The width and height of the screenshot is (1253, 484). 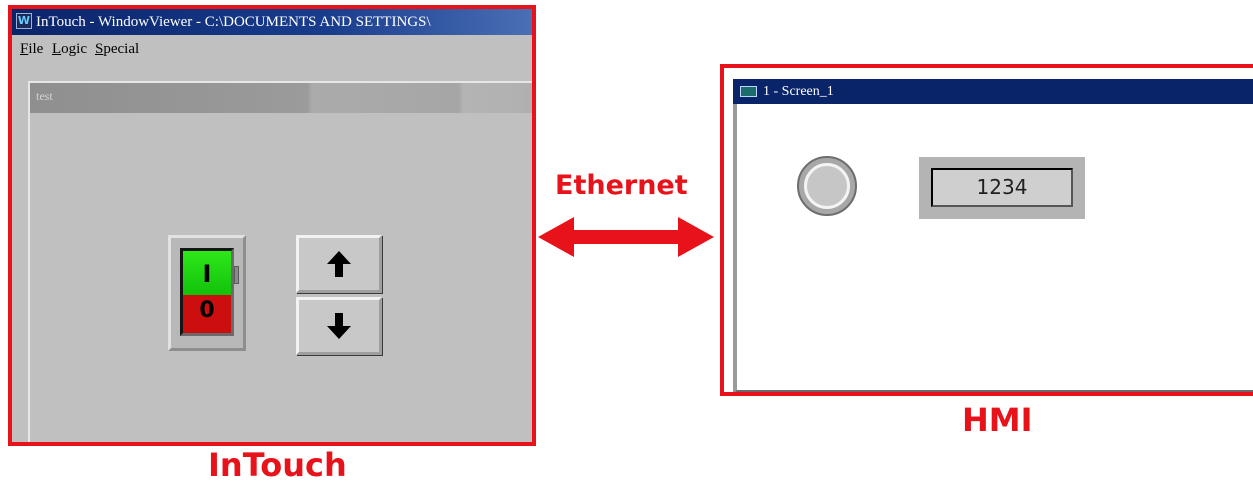 I want to click on toggle-switch: I 0, so click(x=207, y=293).